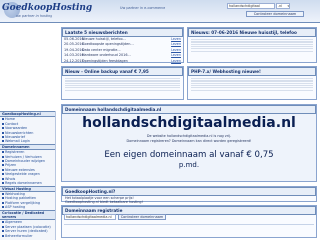 This screenshot has width=320, height=240. I want to click on domain-name-title: hollandschdigitaalmedia.nl, so click(189, 123).